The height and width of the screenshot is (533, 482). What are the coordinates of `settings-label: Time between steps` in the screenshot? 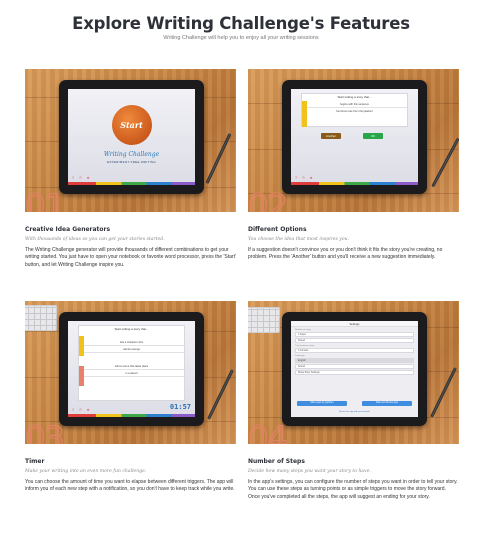 It's located at (305, 346).